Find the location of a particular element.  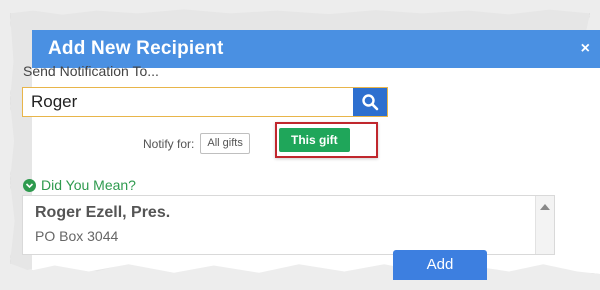

suggestion-address: PO Box 3044 is located at coordinates (77, 236).